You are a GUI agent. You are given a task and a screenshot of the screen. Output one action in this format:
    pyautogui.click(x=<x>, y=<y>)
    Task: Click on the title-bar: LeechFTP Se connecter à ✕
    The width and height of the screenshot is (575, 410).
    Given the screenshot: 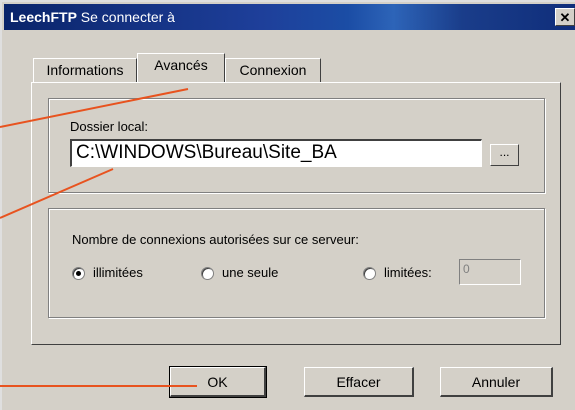 What is the action you would take?
    pyautogui.click(x=289, y=17)
    